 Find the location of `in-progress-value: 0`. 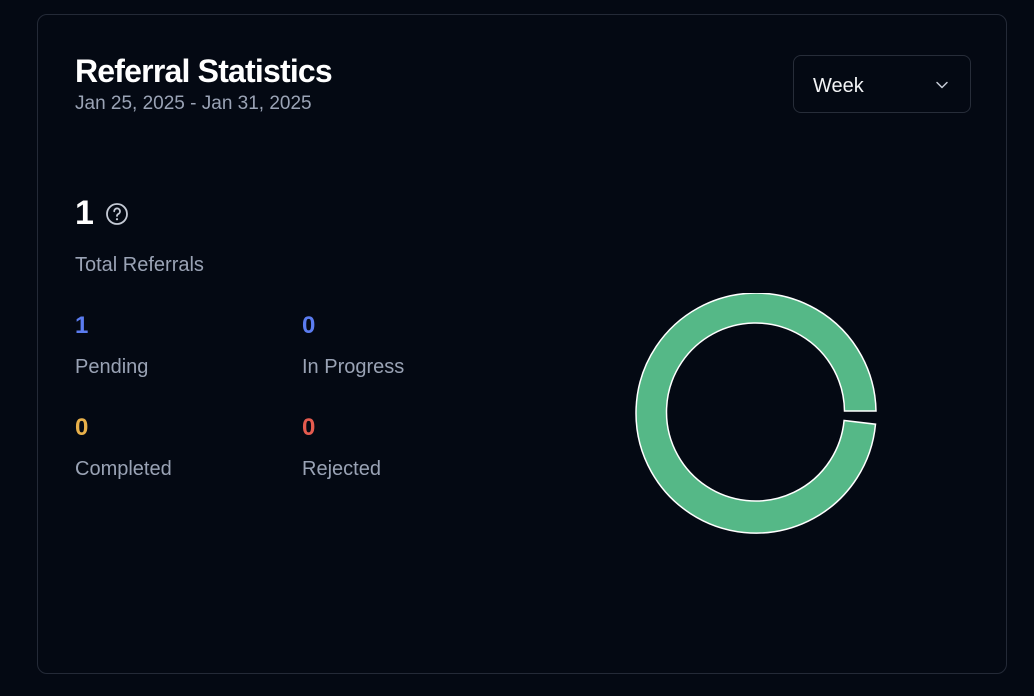

in-progress-value: 0 is located at coordinates (309, 325).